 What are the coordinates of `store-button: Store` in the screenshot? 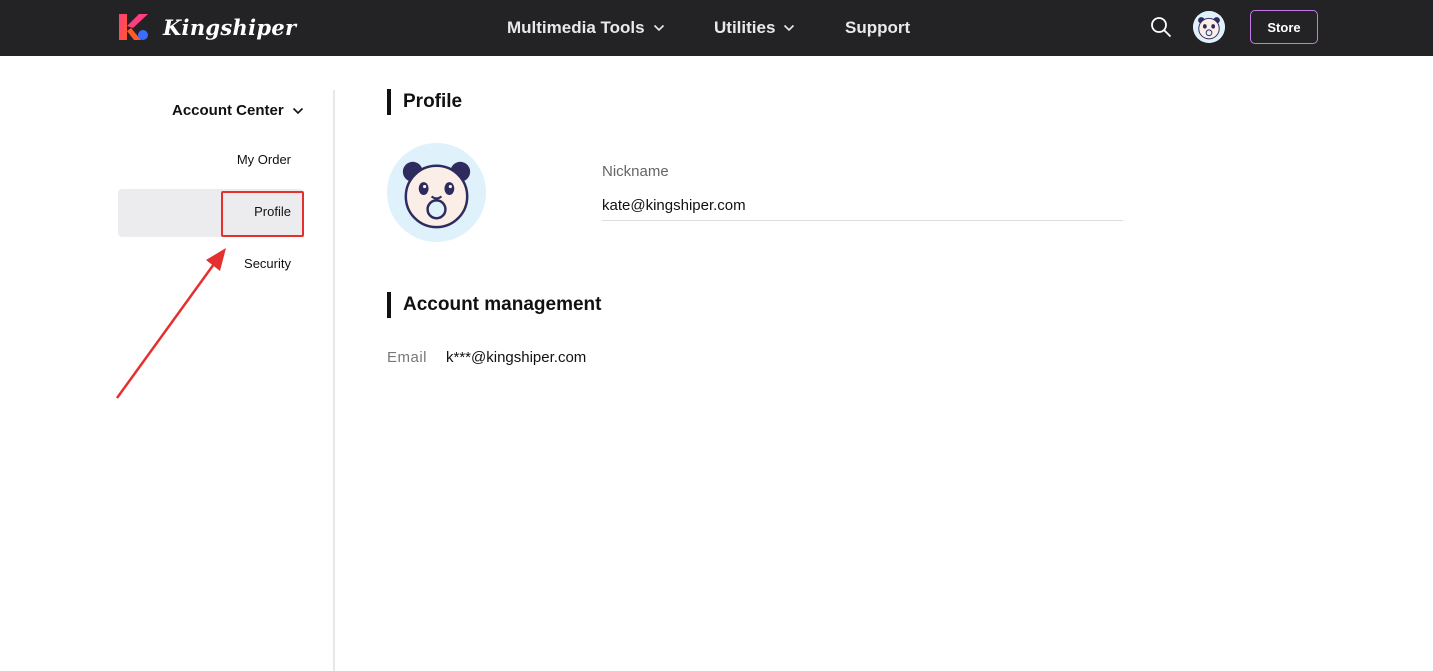 It's located at (1284, 27).